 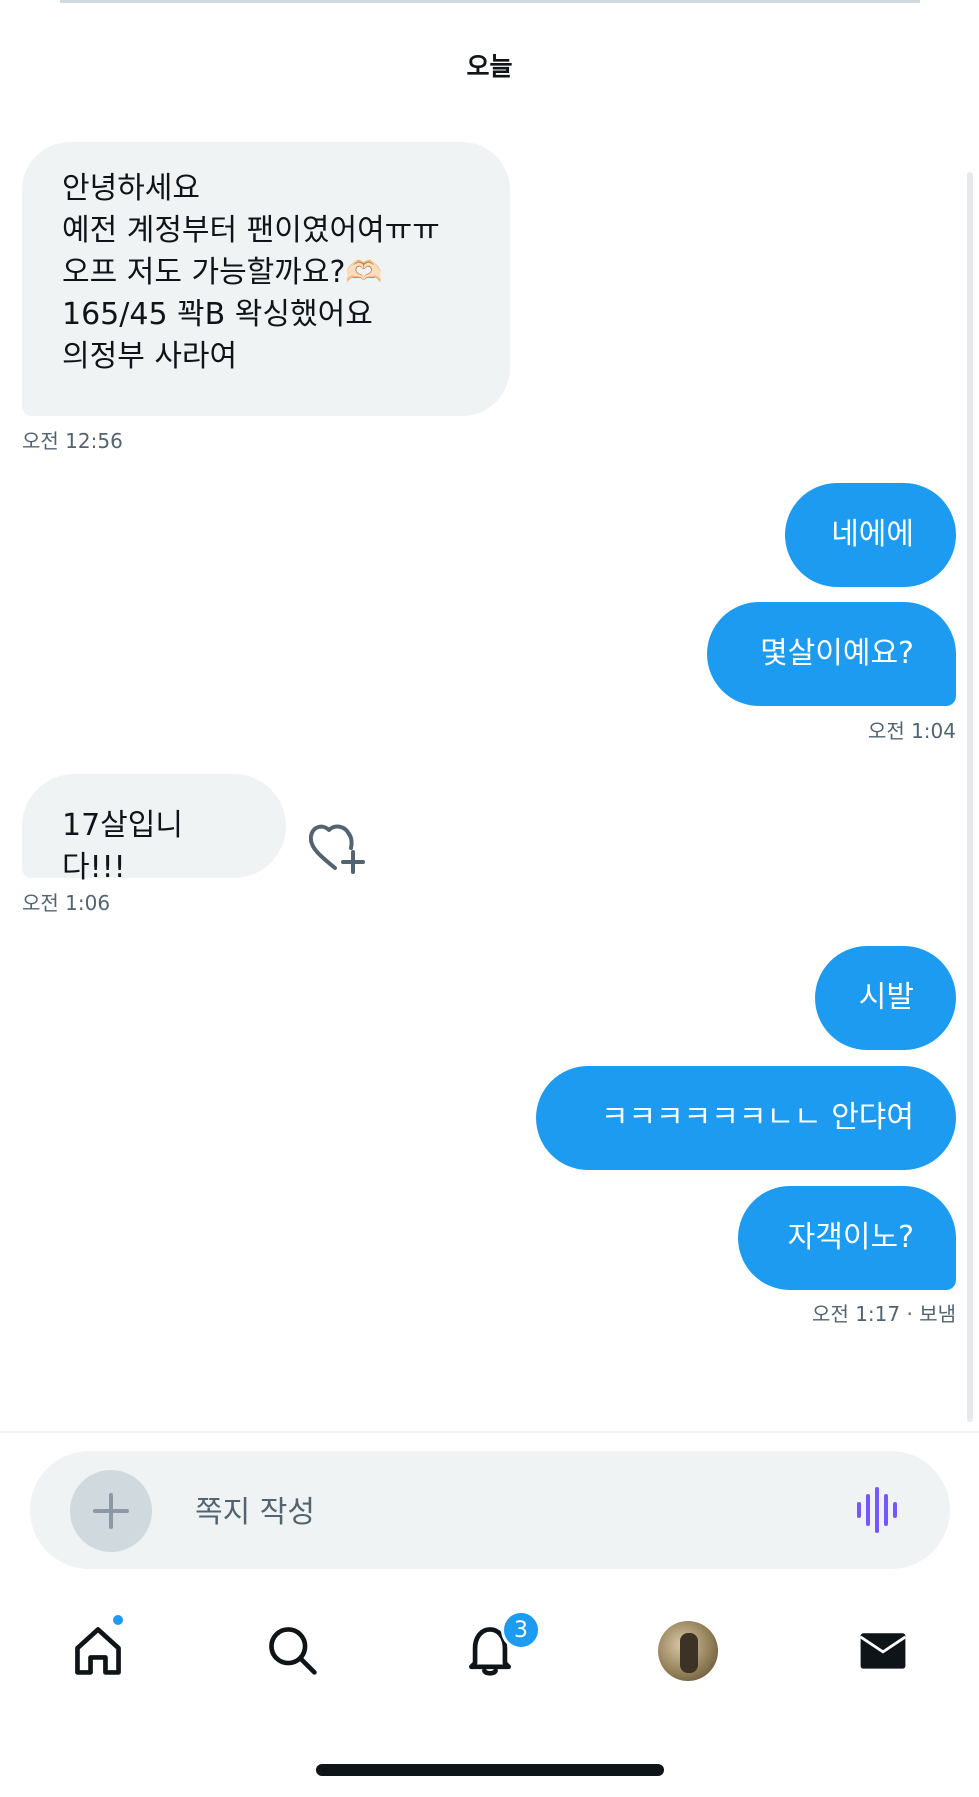 What do you see at coordinates (521, 1630) in the screenshot?
I see `notification-count-badge: 3` at bounding box center [521, 1630].